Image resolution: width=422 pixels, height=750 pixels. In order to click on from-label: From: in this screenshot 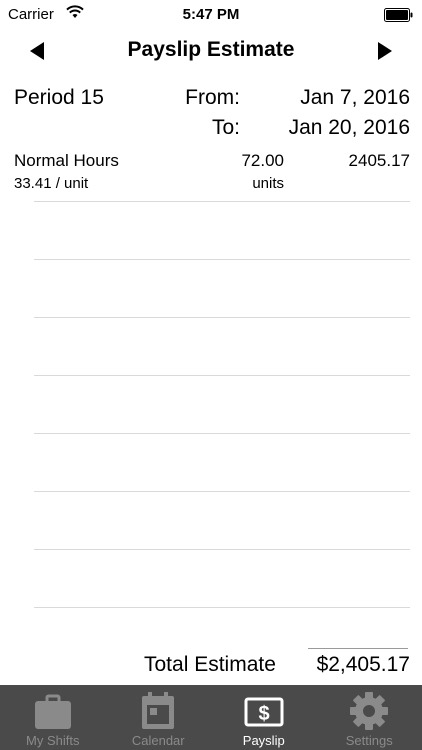, I will do `click(212, 97)`.